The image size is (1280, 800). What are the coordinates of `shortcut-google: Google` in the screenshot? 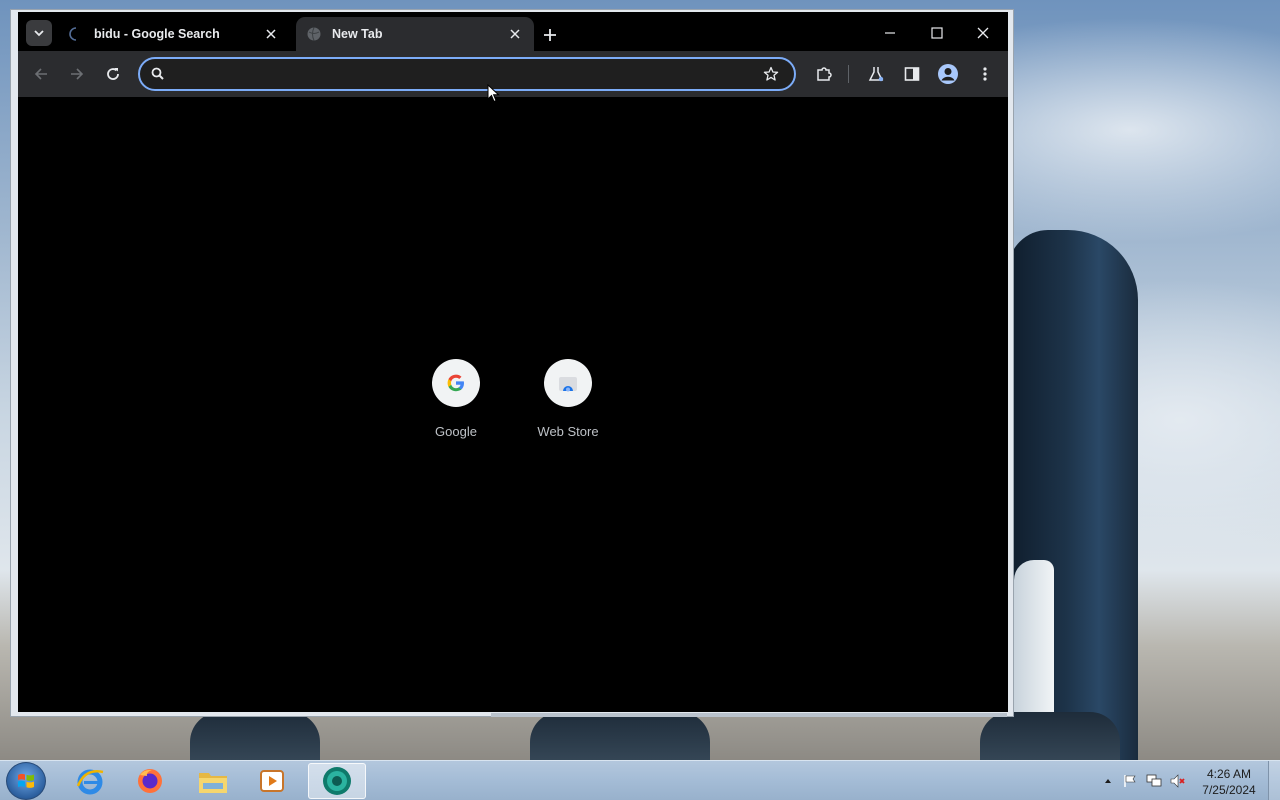 It's located at (456, 407).